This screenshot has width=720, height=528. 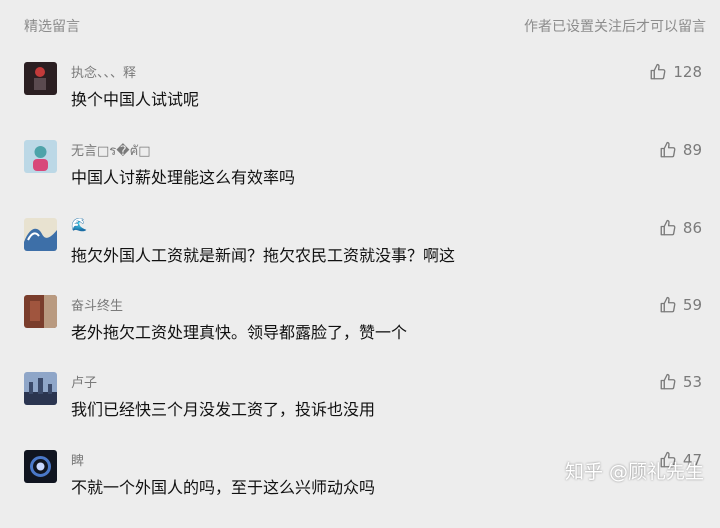 What do you see at coordinates (615, 27) in the screenshot?
I see `comment-permission-note: 作者已设置关注后才可以留言` at bounding box center [615, 27].